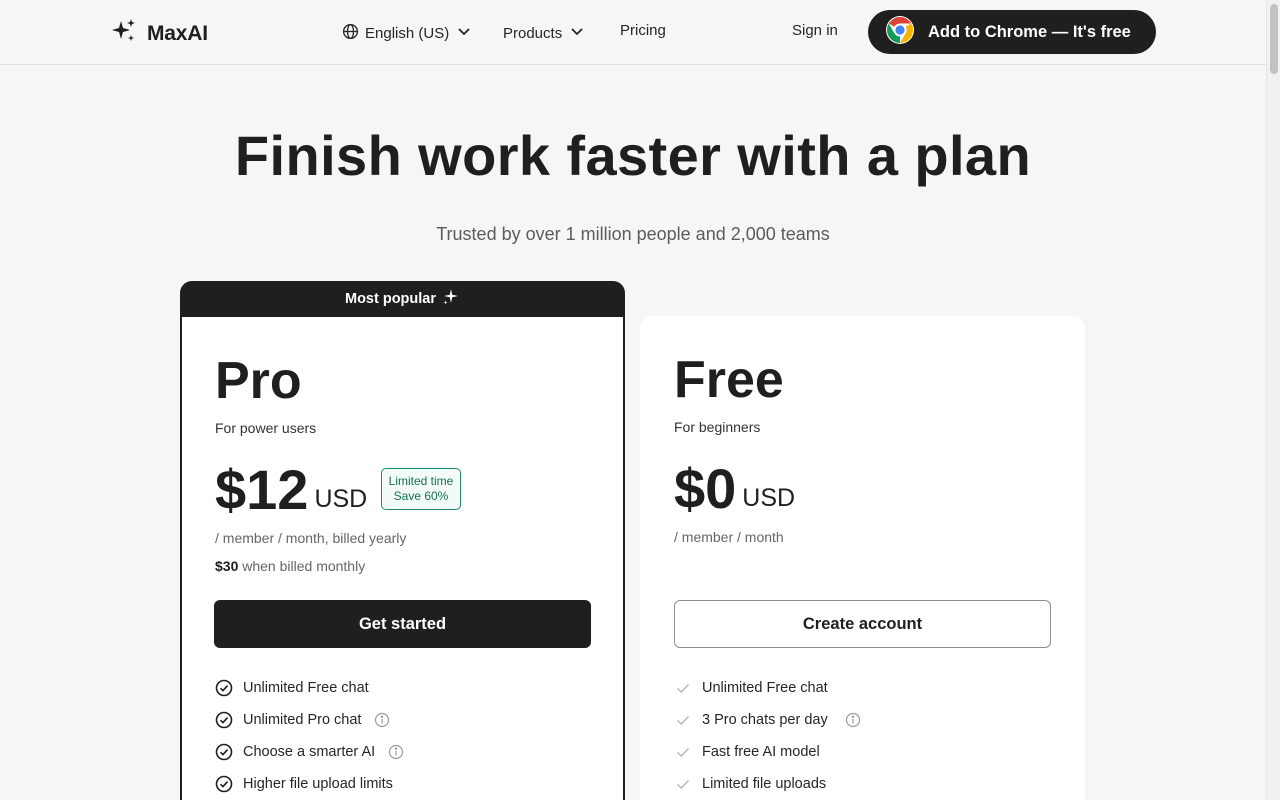 The image size is (1280, 800). I want to click on promo-line-2: Save 60%, so click(421, 496).